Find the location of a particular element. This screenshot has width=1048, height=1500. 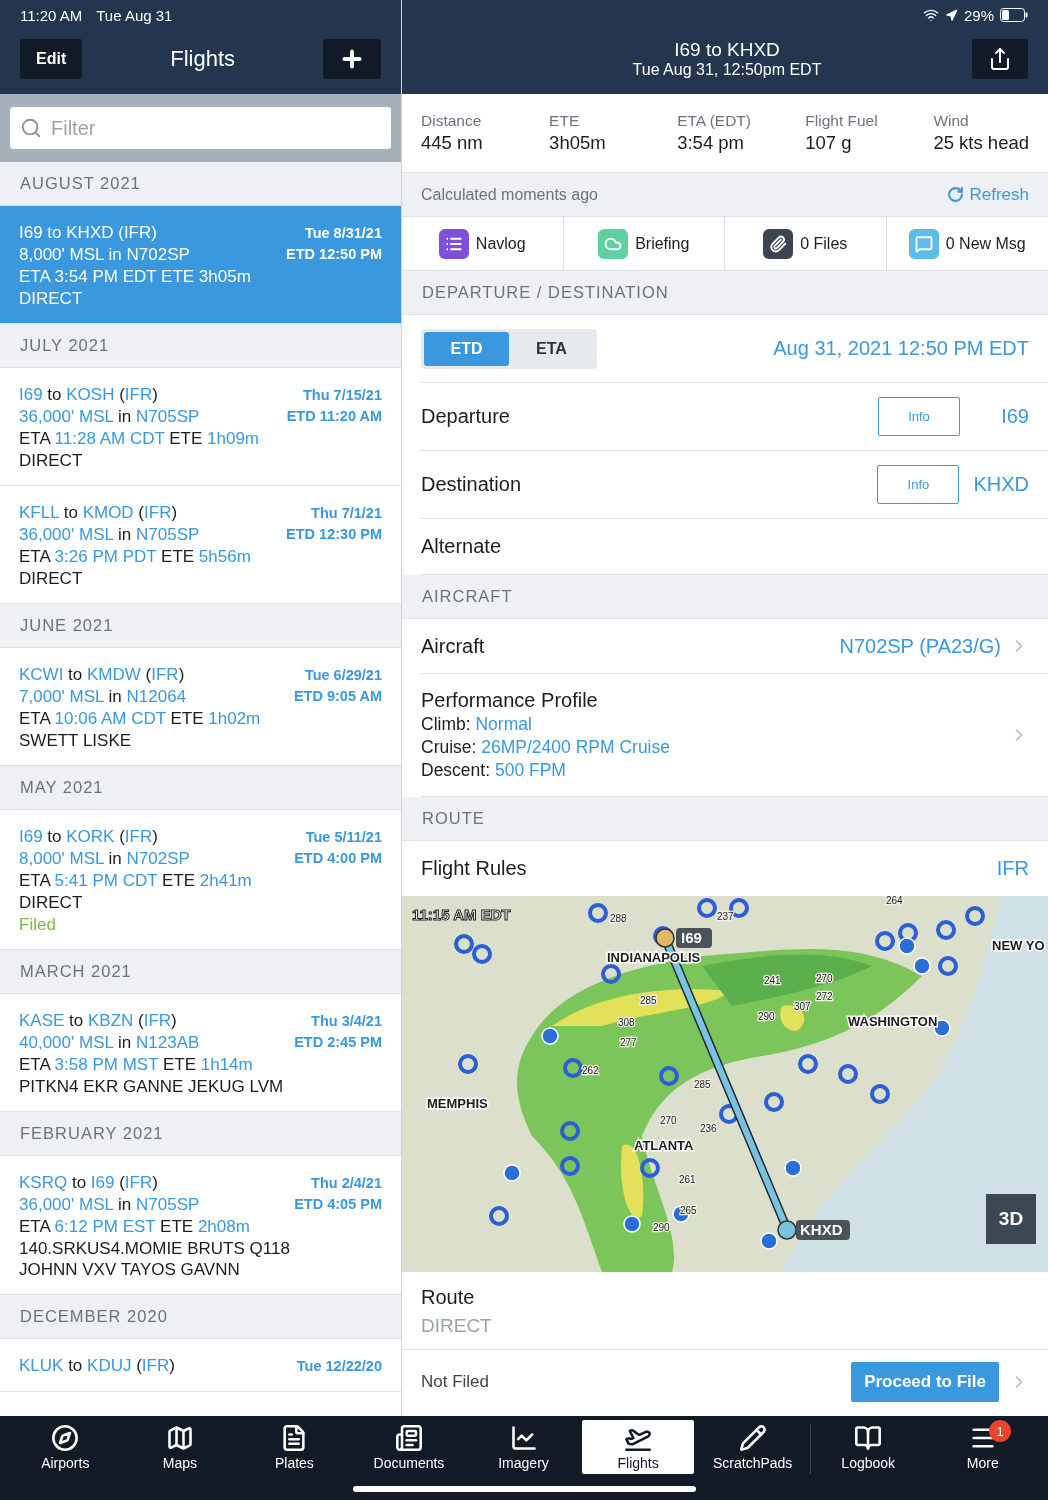

flight-detail-line: ETA 6:12 PM EST ETE 2h08m is located at coordinates (135, 1226).